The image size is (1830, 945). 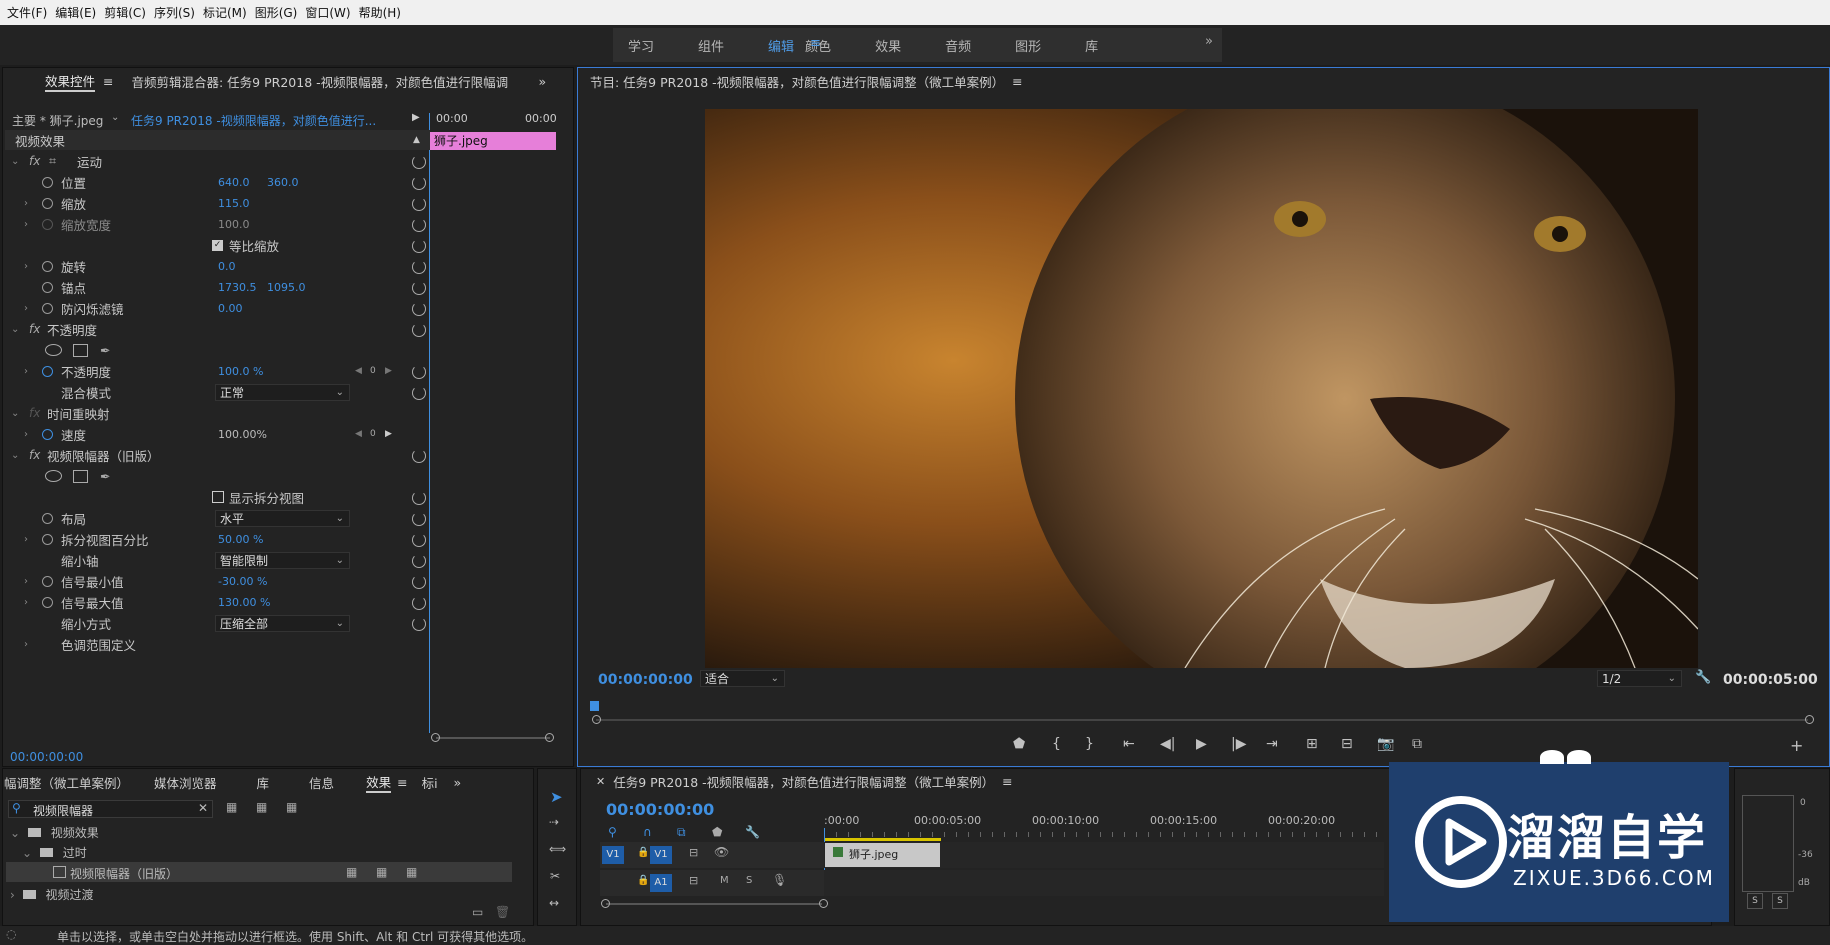 What do you see at coordinates (1019, 744) in the screenshot?
I see `add-marker-button: ⬟` at bounding box center [1019, 744].